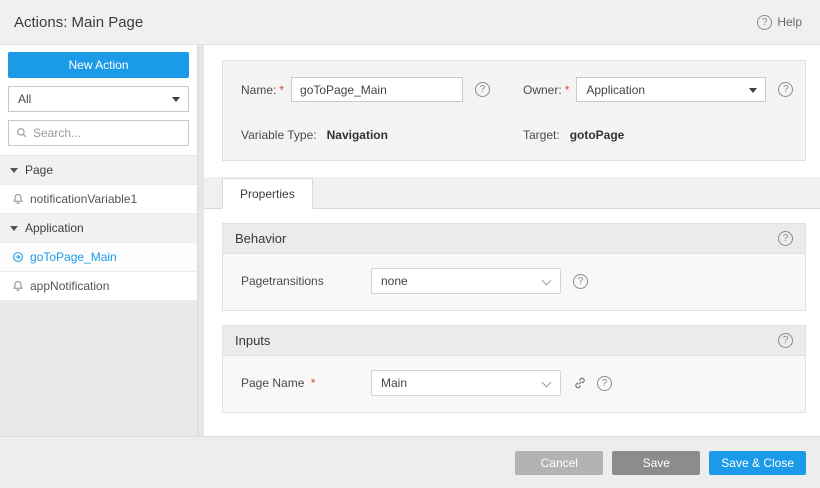  Describe the element at coordinates (253, 340) in the screenshot. I see `inputs-title: Inputs` at that location.